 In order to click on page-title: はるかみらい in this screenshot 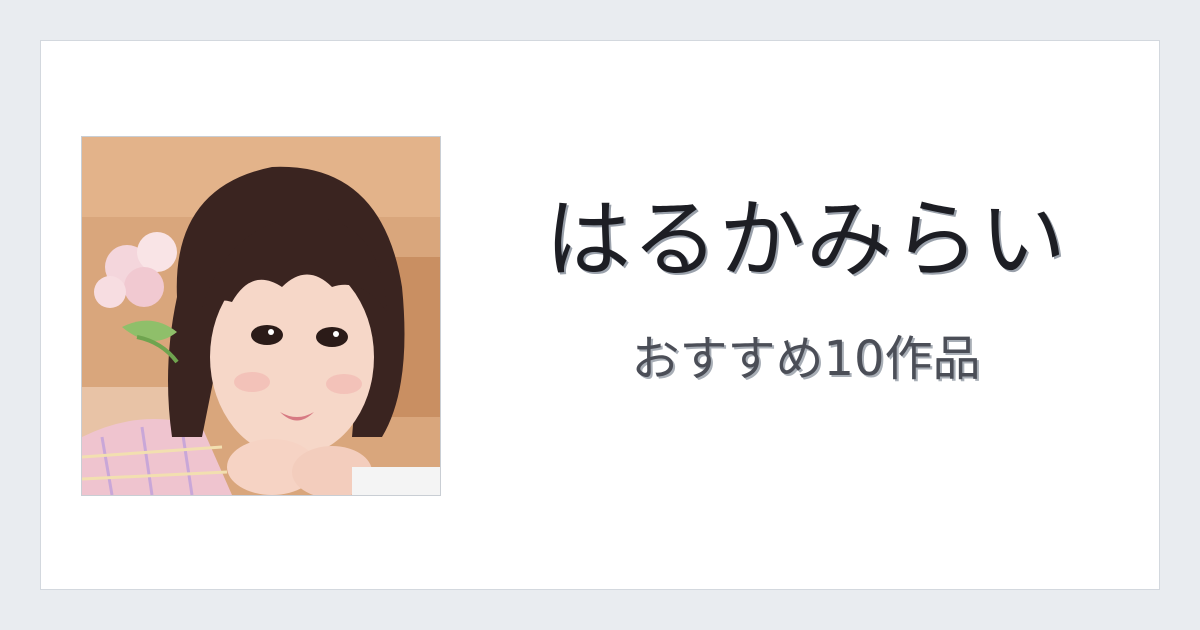, I will do `click(806, 240)`.